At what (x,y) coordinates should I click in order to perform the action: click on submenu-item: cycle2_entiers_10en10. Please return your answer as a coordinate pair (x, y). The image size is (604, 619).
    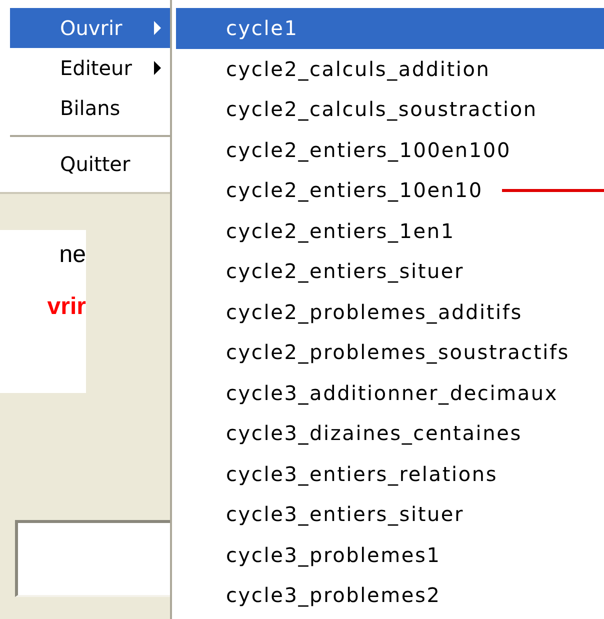
    Looking at the image, I should click on (390, 190).